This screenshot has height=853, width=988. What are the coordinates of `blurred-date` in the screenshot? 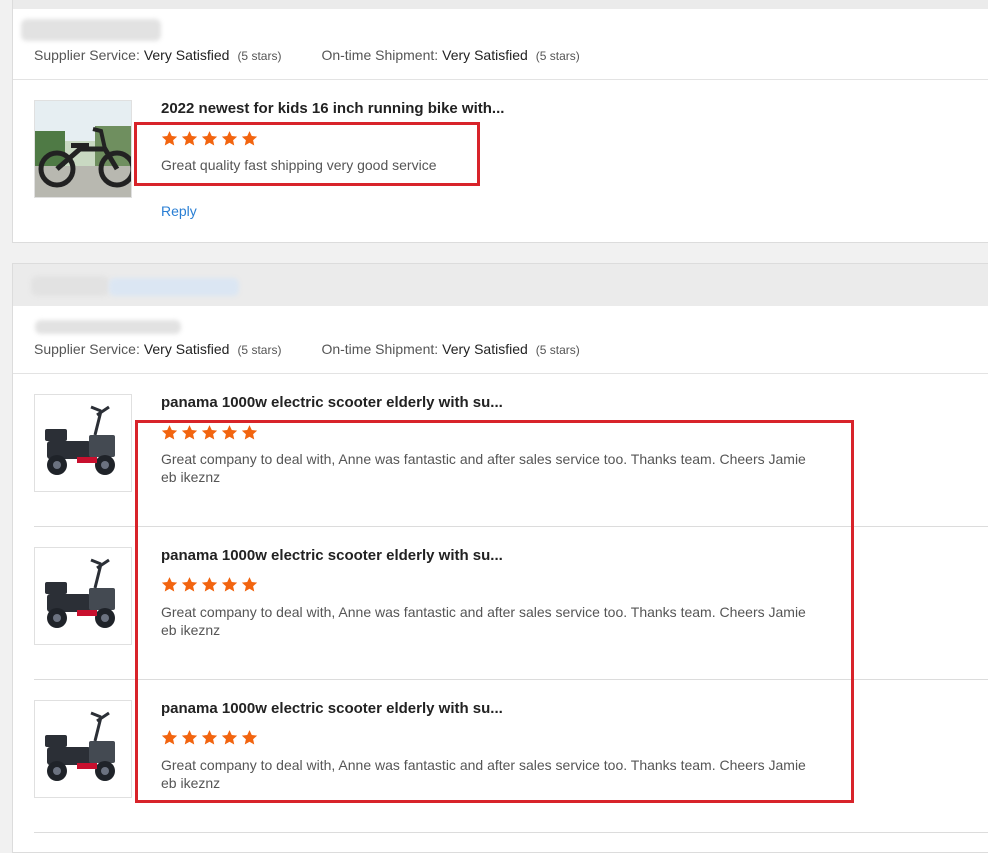 It's located at (108, 327).